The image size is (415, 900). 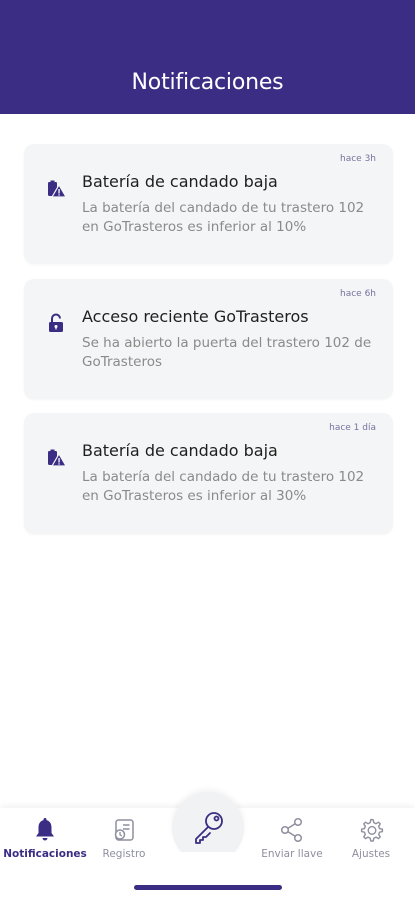 I want to click on nav-item-ajustes: Ajustes, so click(x=371, y=841).